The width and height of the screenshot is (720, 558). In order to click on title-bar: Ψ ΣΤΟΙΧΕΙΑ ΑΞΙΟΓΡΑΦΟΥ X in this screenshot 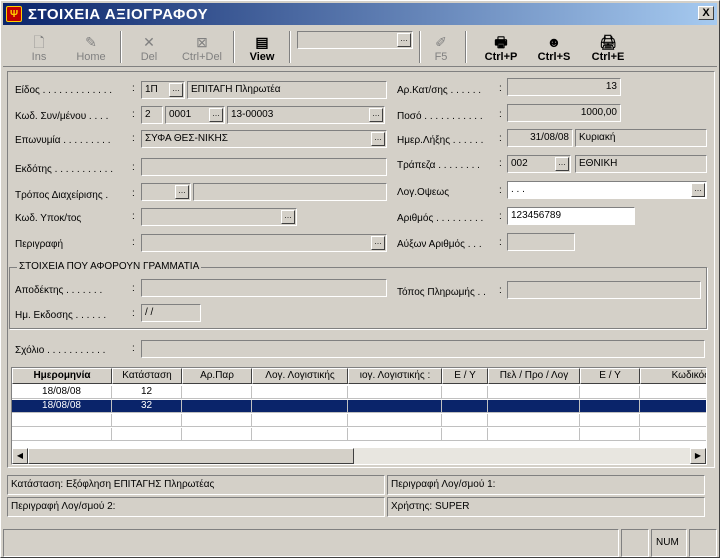, I will do `click(360, 14)`.